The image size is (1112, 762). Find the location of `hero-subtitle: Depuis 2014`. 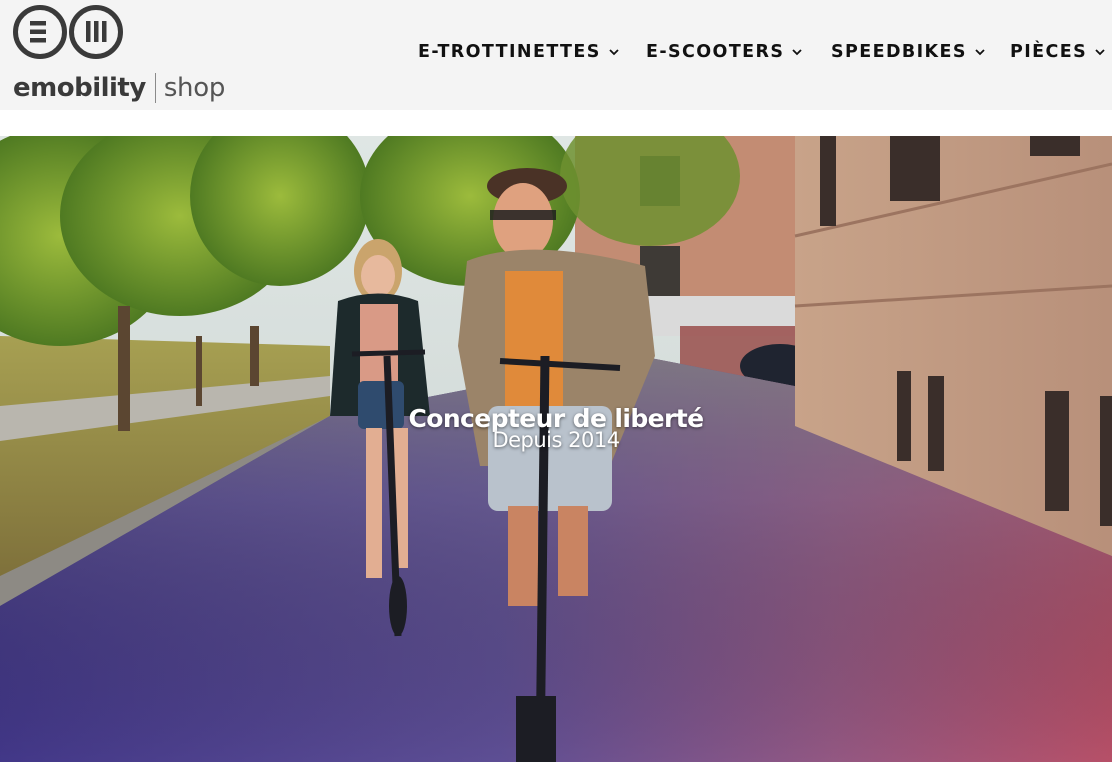

hero-subtitle: Depuis 2014 is located at coordinates (556, 440).